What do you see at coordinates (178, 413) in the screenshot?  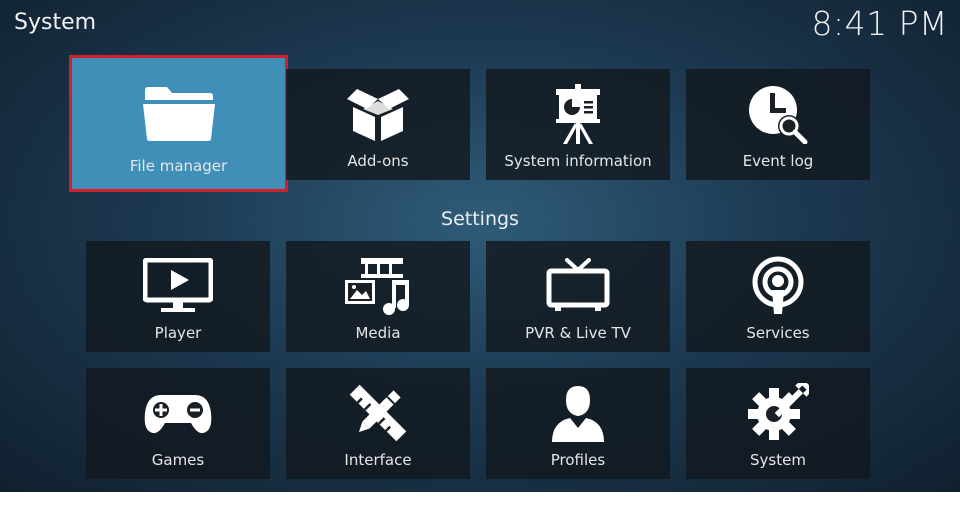 I see `gamepad-icon` at bounding box center [178, 413].